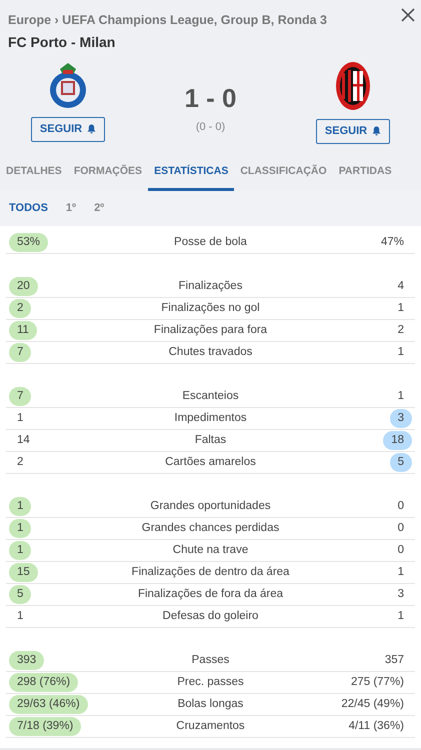  I want to click on close-icon, so click(408, 15).